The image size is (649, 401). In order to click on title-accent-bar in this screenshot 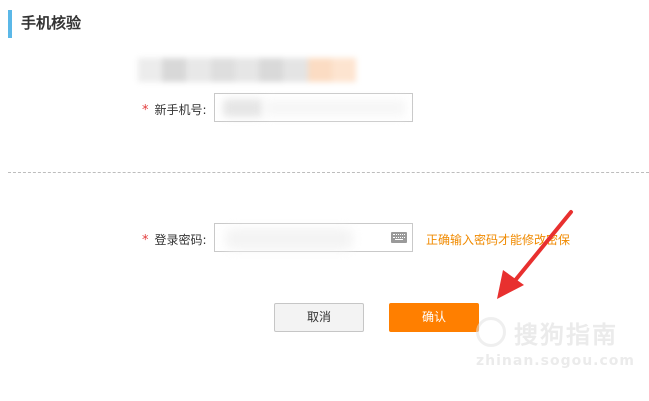, I will do `click(10, 24)`.